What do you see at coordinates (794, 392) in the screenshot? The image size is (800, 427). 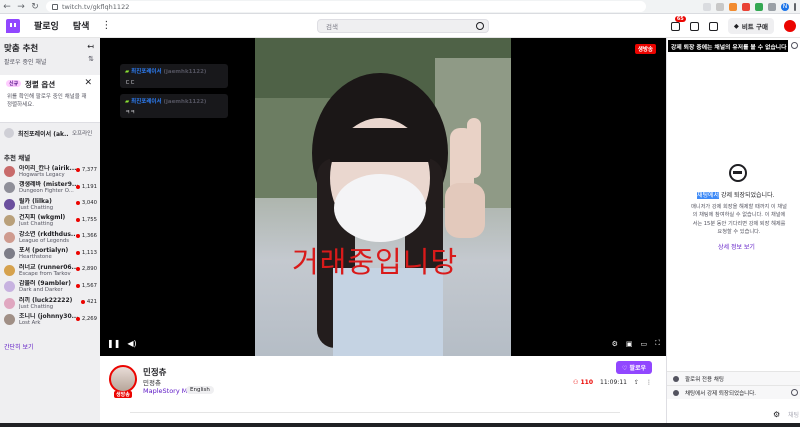 I see `close-icon` at bounding box center [794, 392].